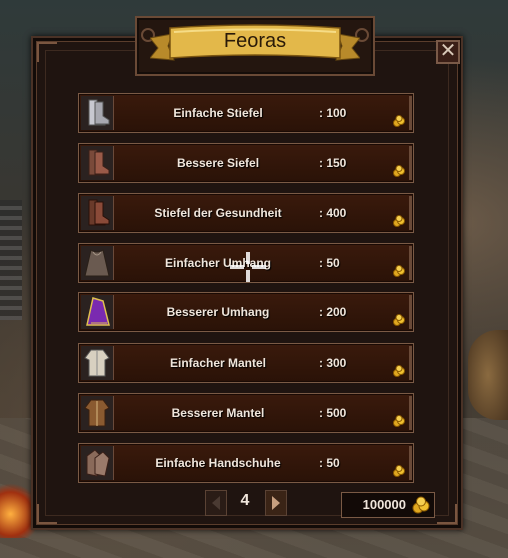  I want to click on title-ribbon: Feoras, so click(255, 46).